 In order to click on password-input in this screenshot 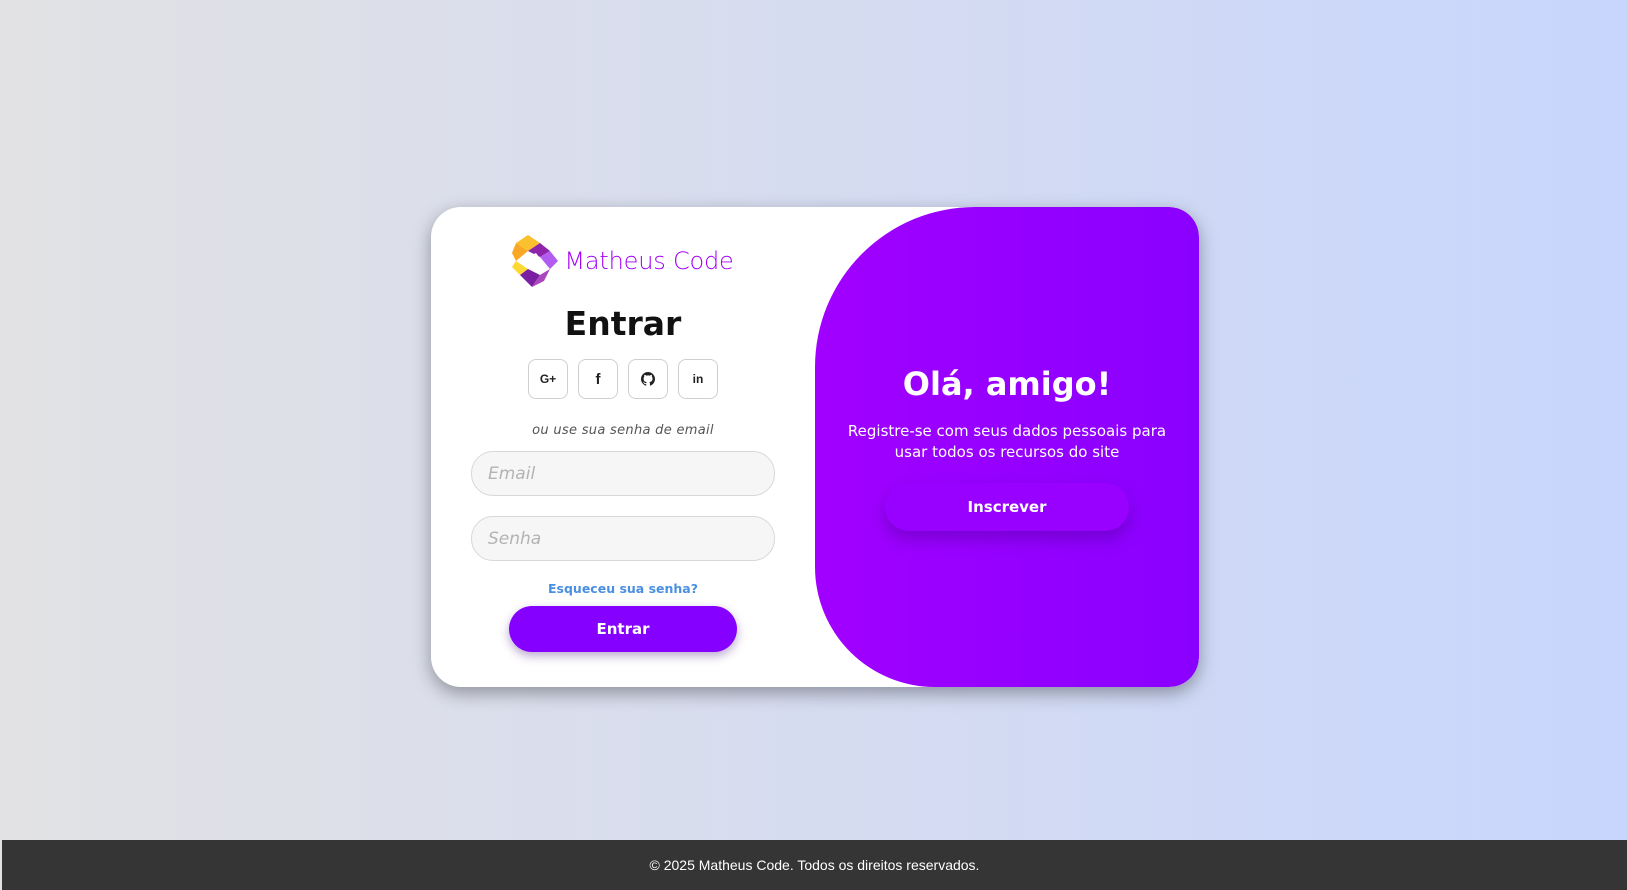, I will do `click(623, 538)`.